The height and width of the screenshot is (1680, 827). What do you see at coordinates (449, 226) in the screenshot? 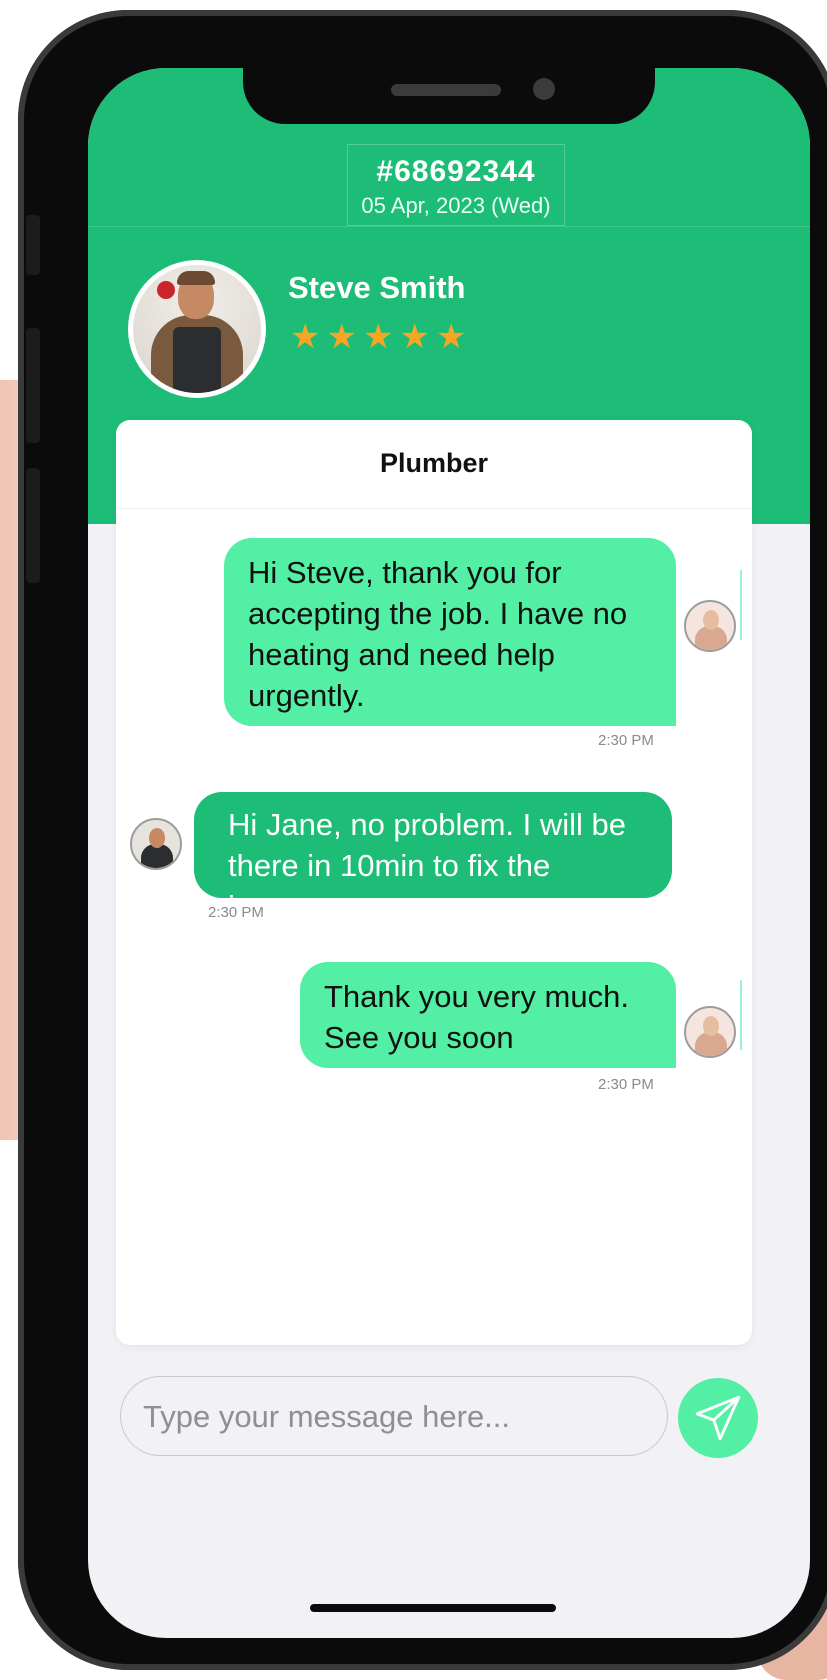
I see `header-divider` at bounding box center [449, 226].